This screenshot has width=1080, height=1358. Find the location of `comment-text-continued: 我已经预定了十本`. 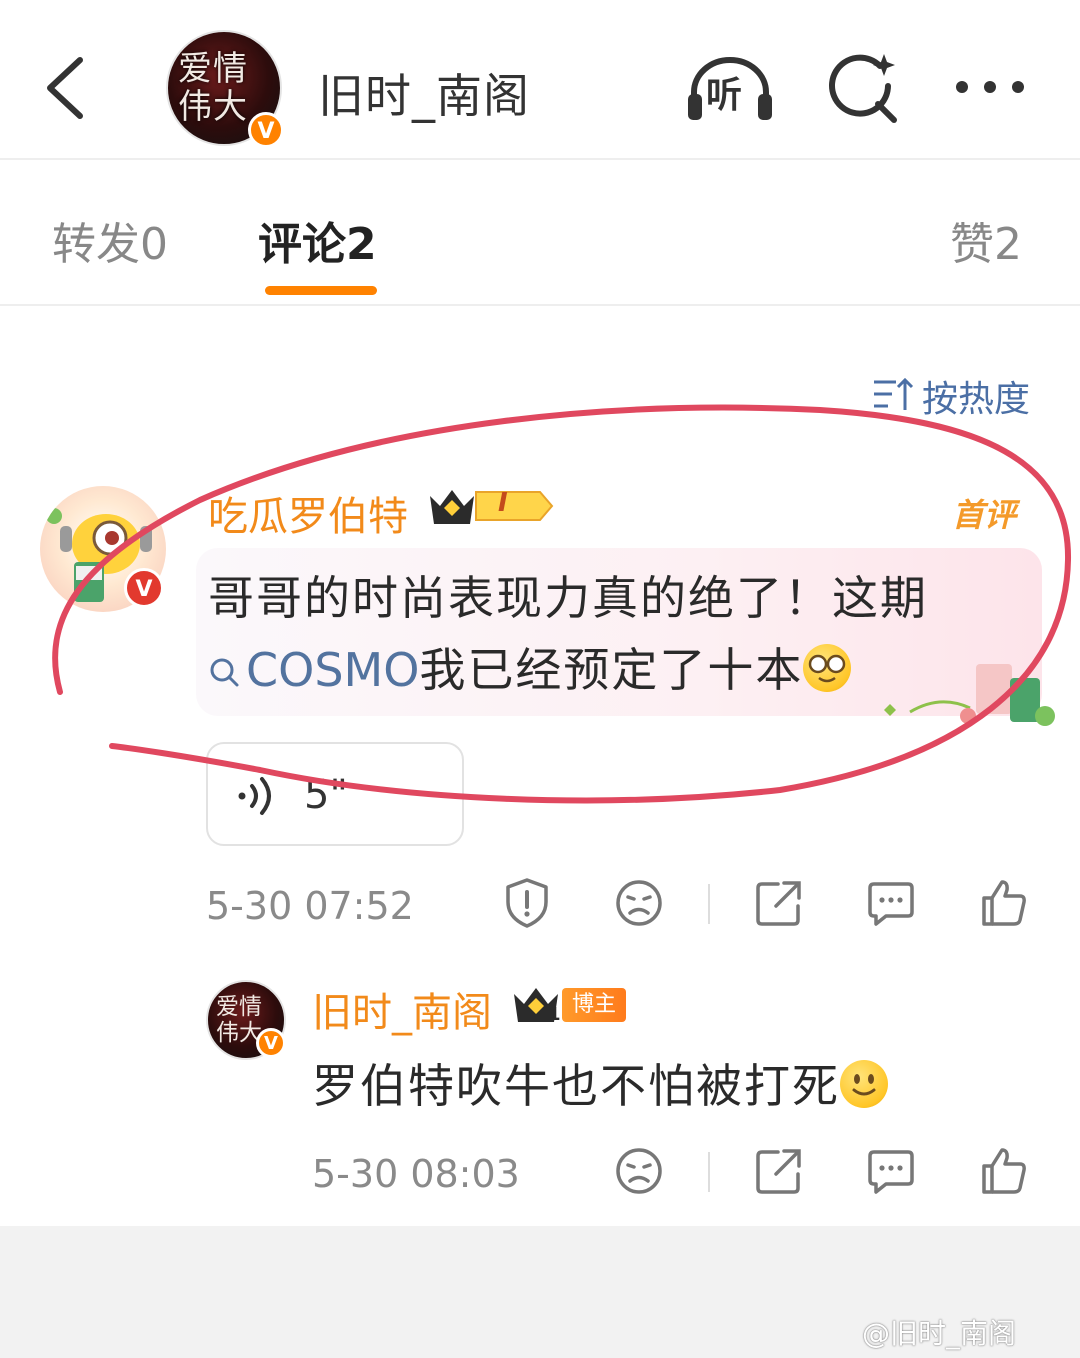

comment-text-continued: 我已经预定了十本 is located at coordinates (611, 670).